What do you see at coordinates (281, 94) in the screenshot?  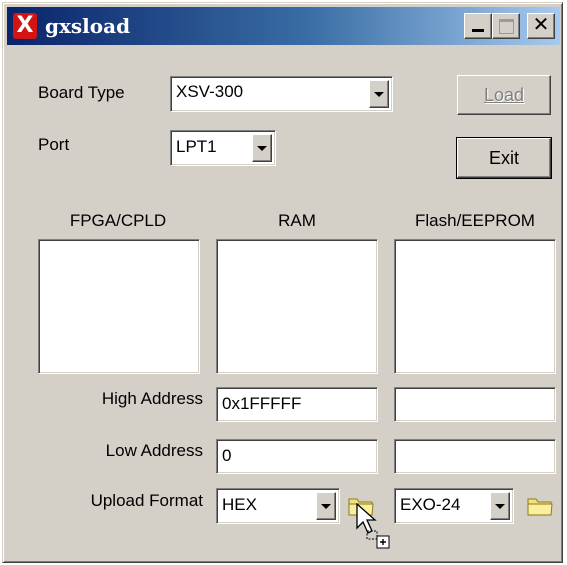 I see `board-type-dropdown: XSV-300` at bounding box center [281, 94].